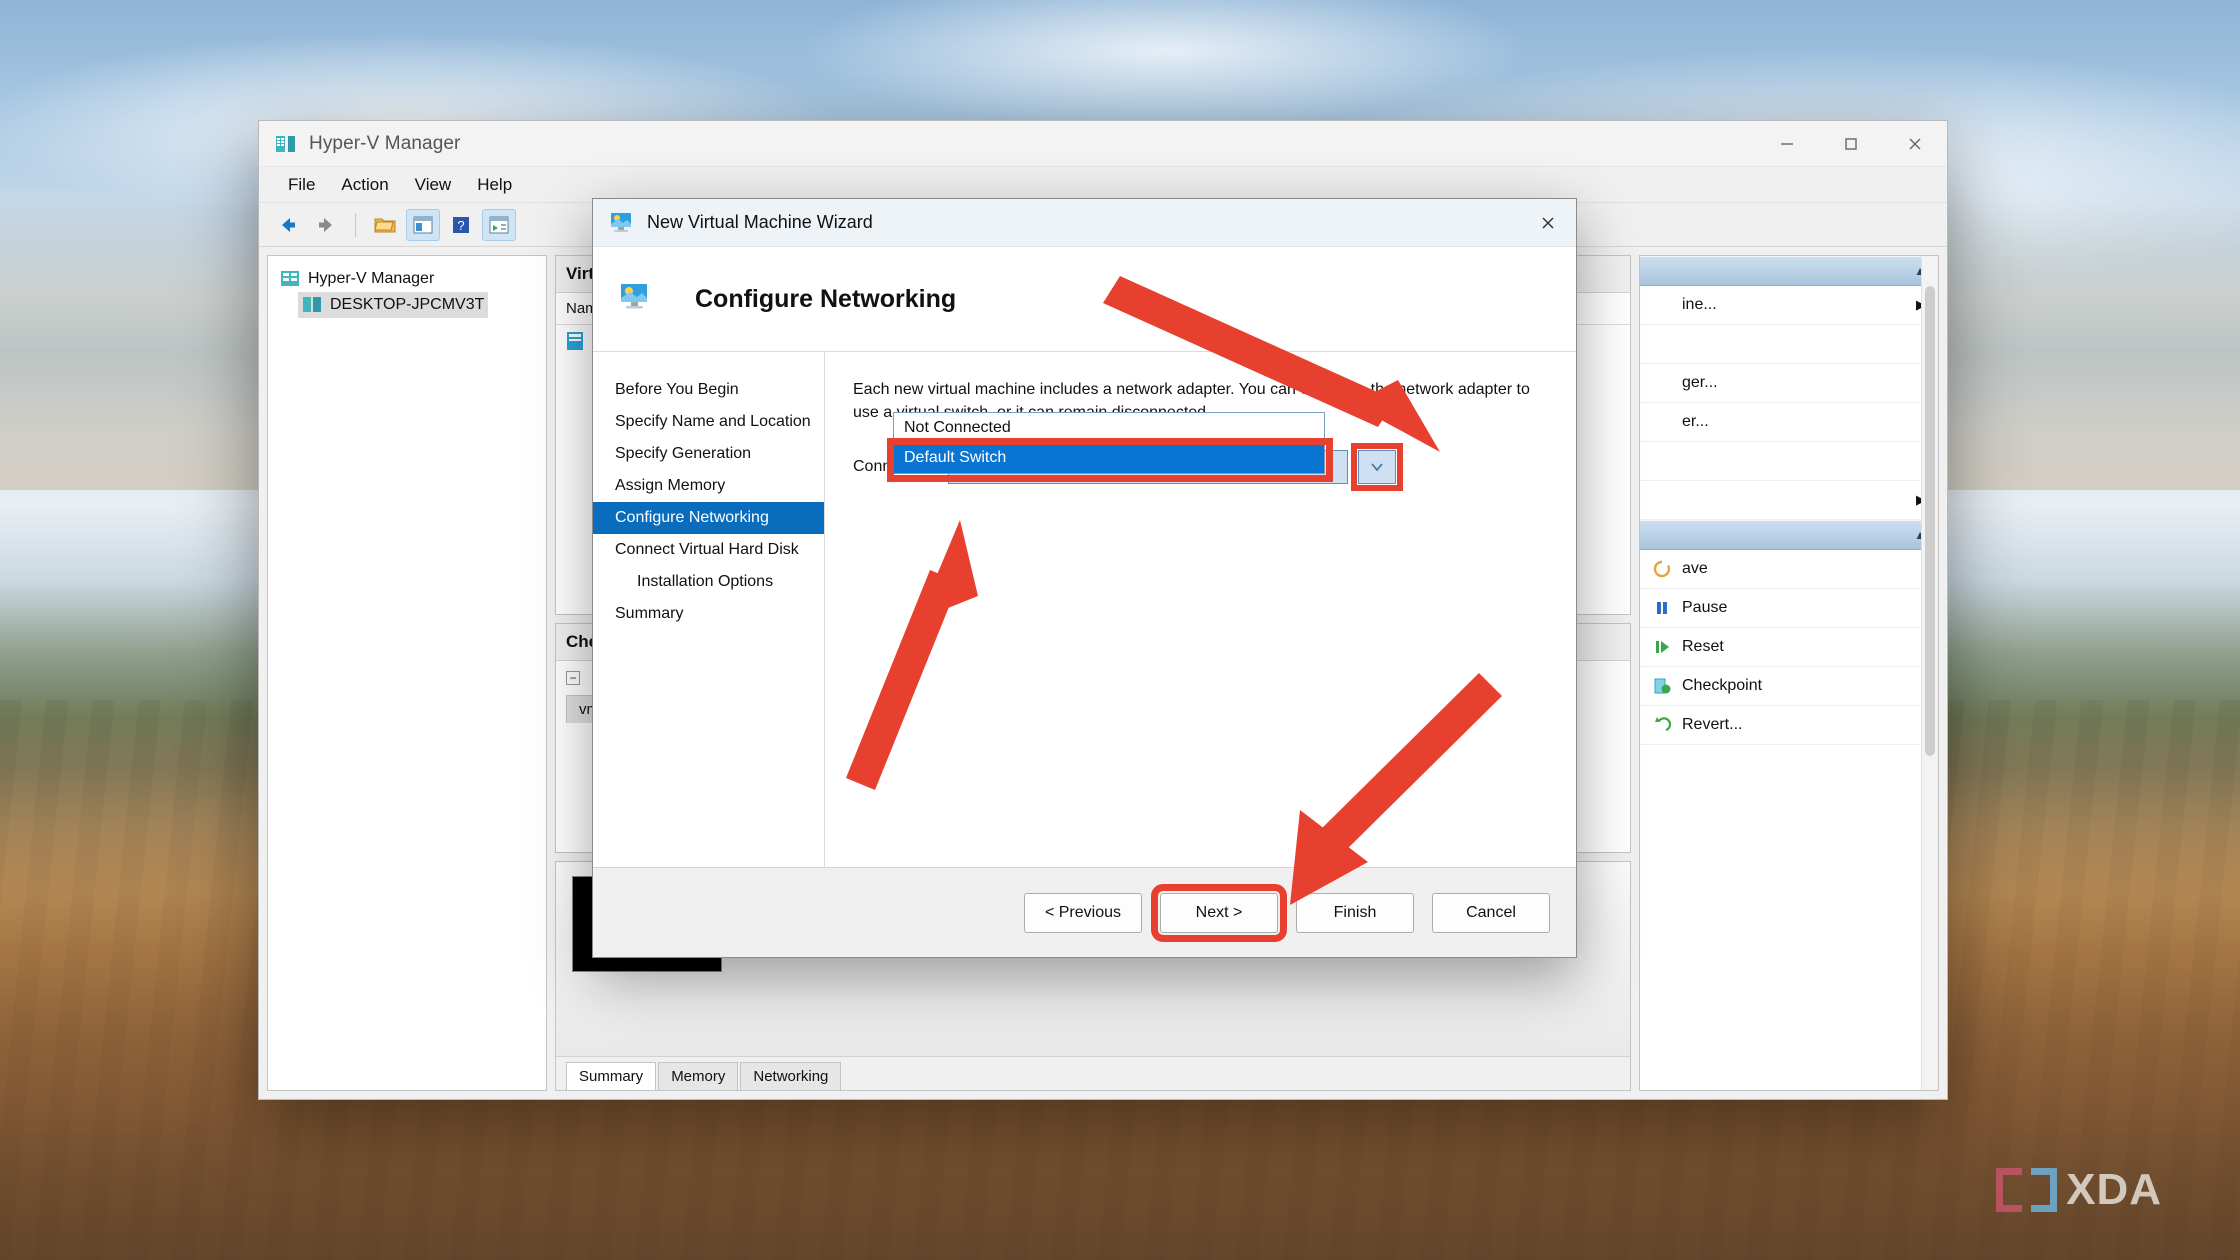 Image resolution: width=2240 pixels, height=1260 pixels. What do you see at coordinates (1662, 461) in the screenshot?
I see `edit-disk-icon` at bounding box center [1662, 461].